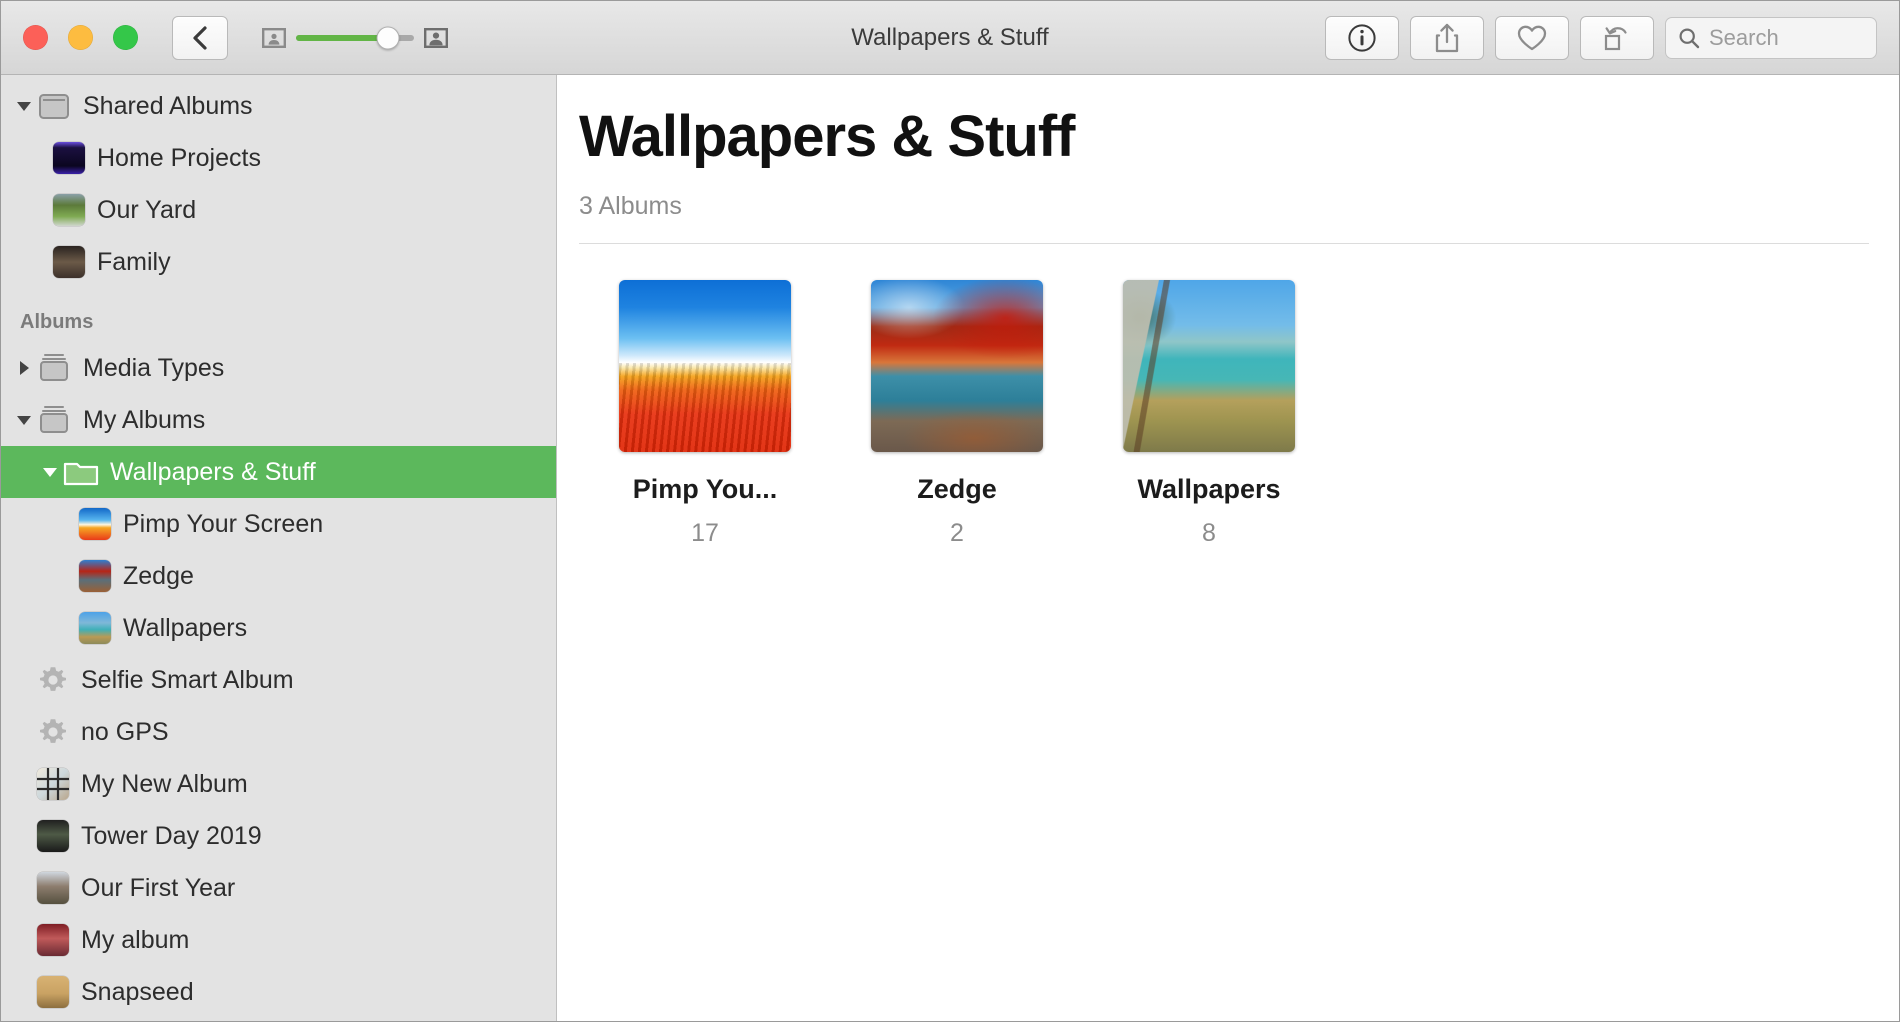 The image size is (1900, 1022). Describe the element at coordinates (705, 533) in the screenshot. I see `album-photo-count: 17` at that location.